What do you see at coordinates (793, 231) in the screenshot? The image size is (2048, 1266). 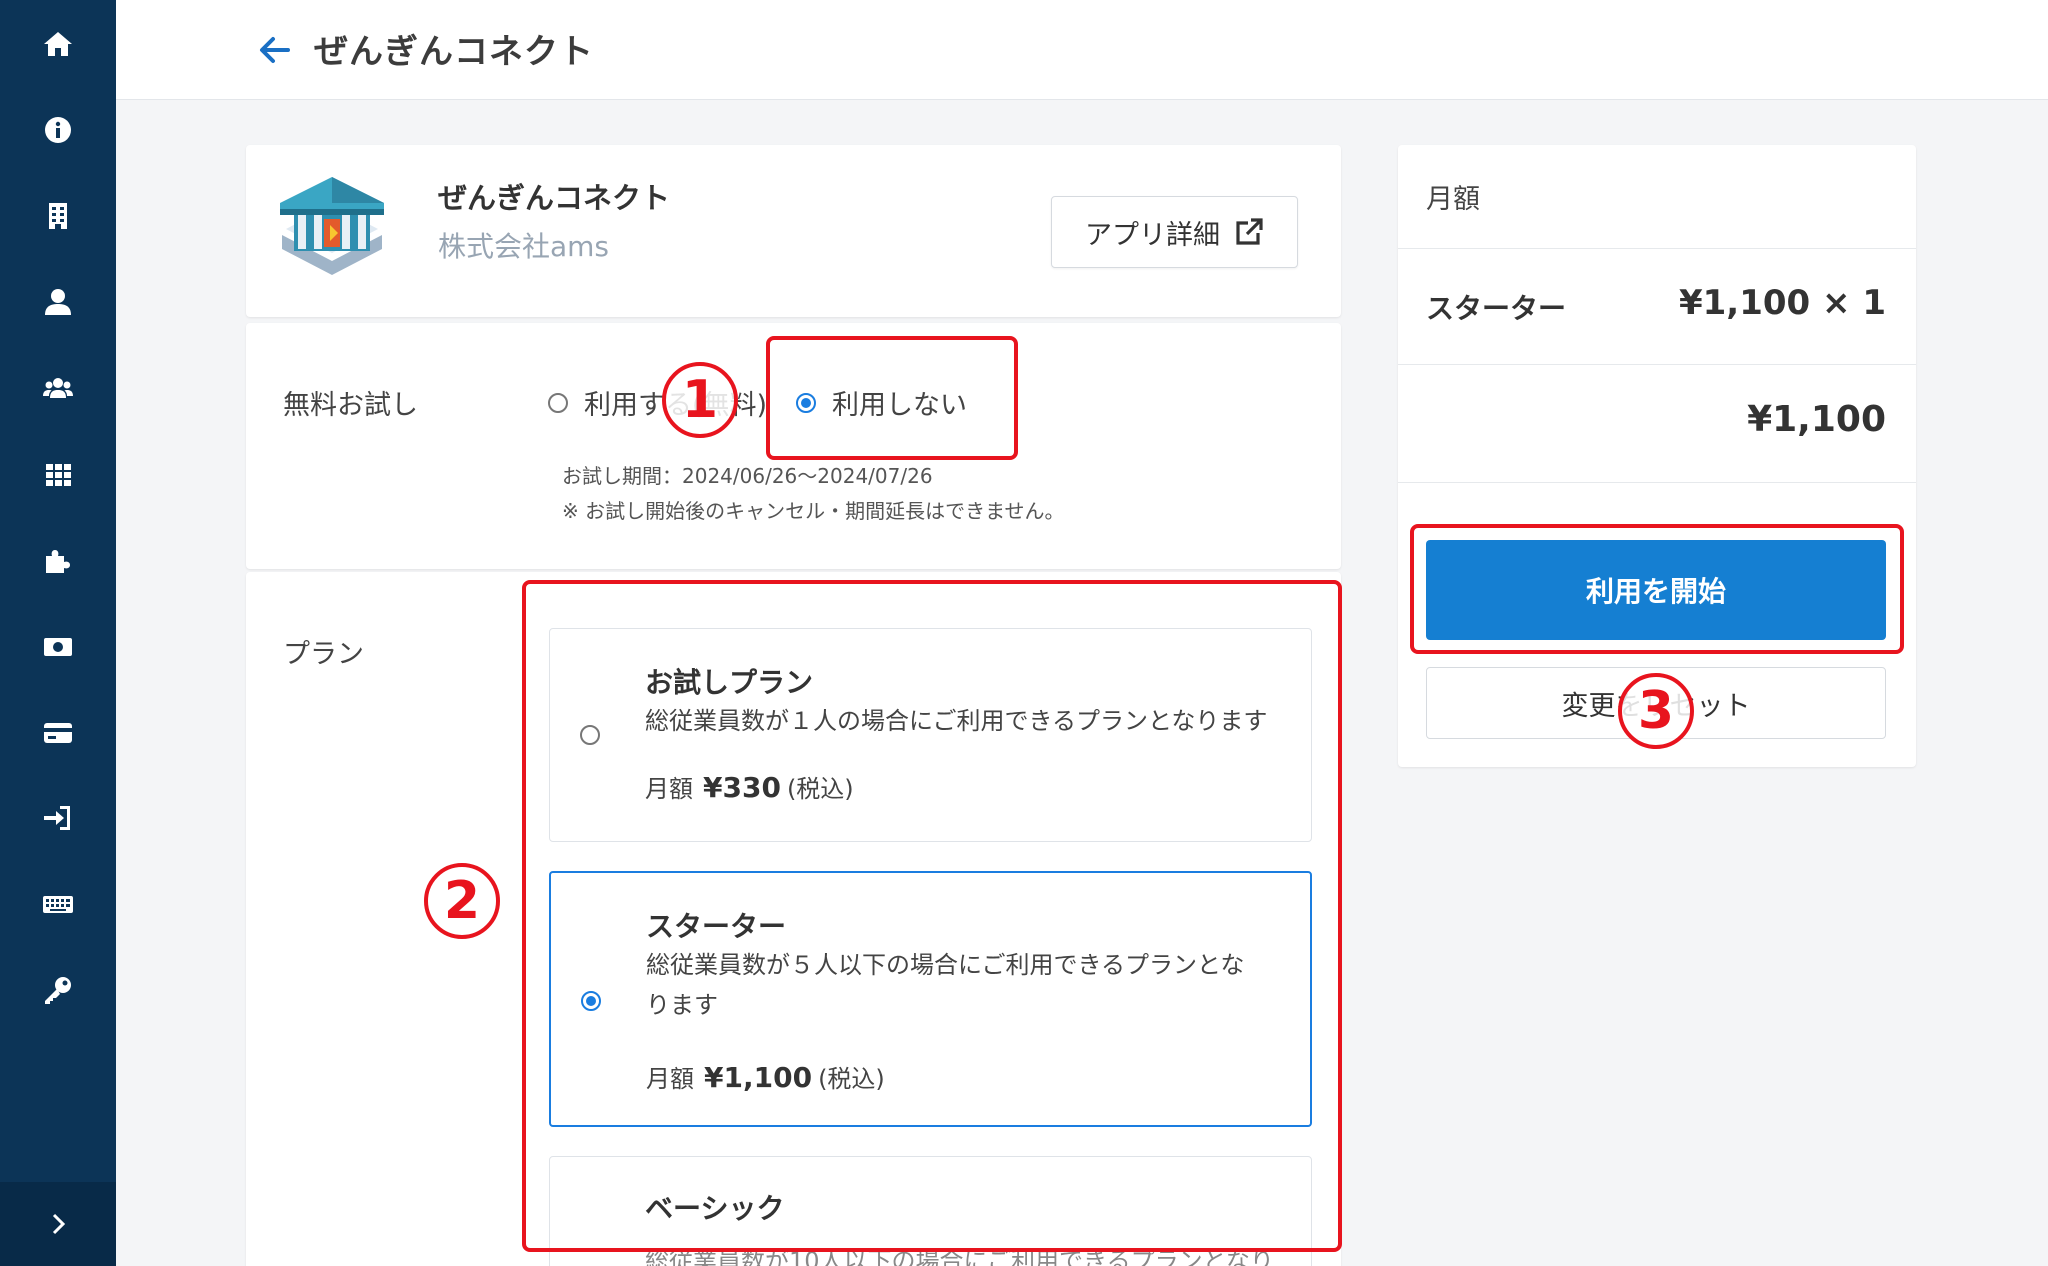 I see `app-card: ぜんぎんコネクト 株式会社ams アプリ詳細` at bounding box center [793, 231].